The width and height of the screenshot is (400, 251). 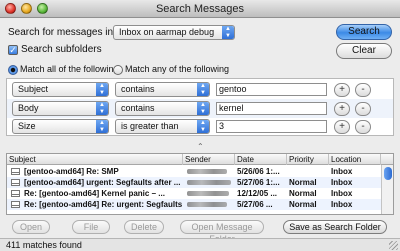 I want to click on scrollbar-thumb, so click(x=388, y=173).